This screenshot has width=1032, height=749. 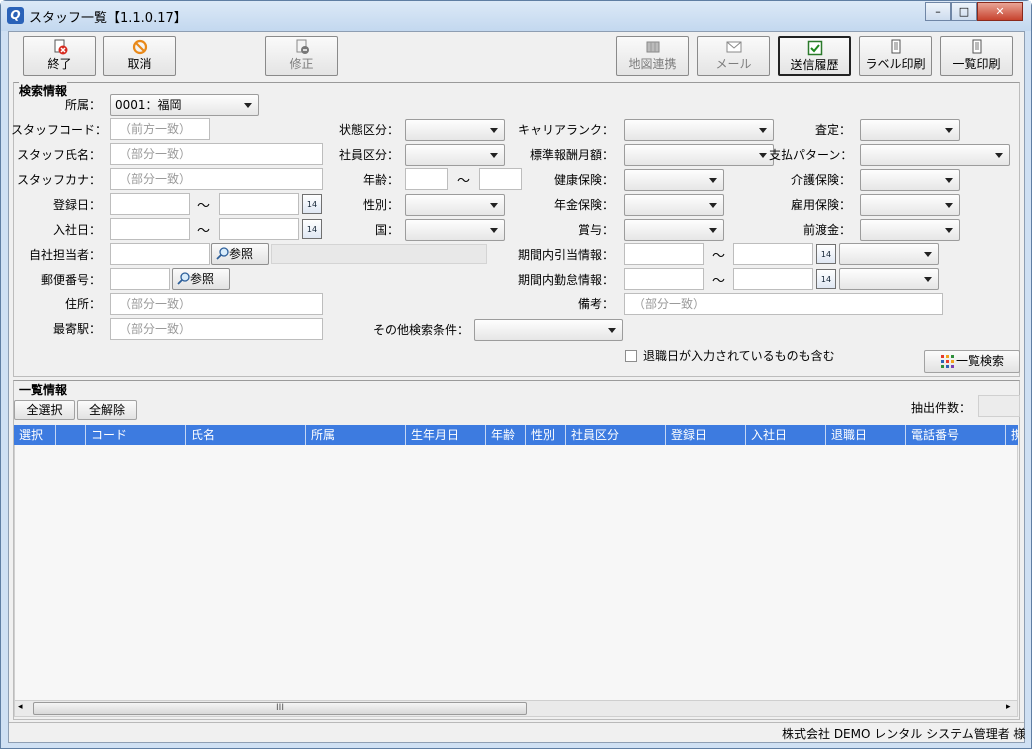 I want to click on resize-grip-icon: ⋰, so click(x=1016, y=732).